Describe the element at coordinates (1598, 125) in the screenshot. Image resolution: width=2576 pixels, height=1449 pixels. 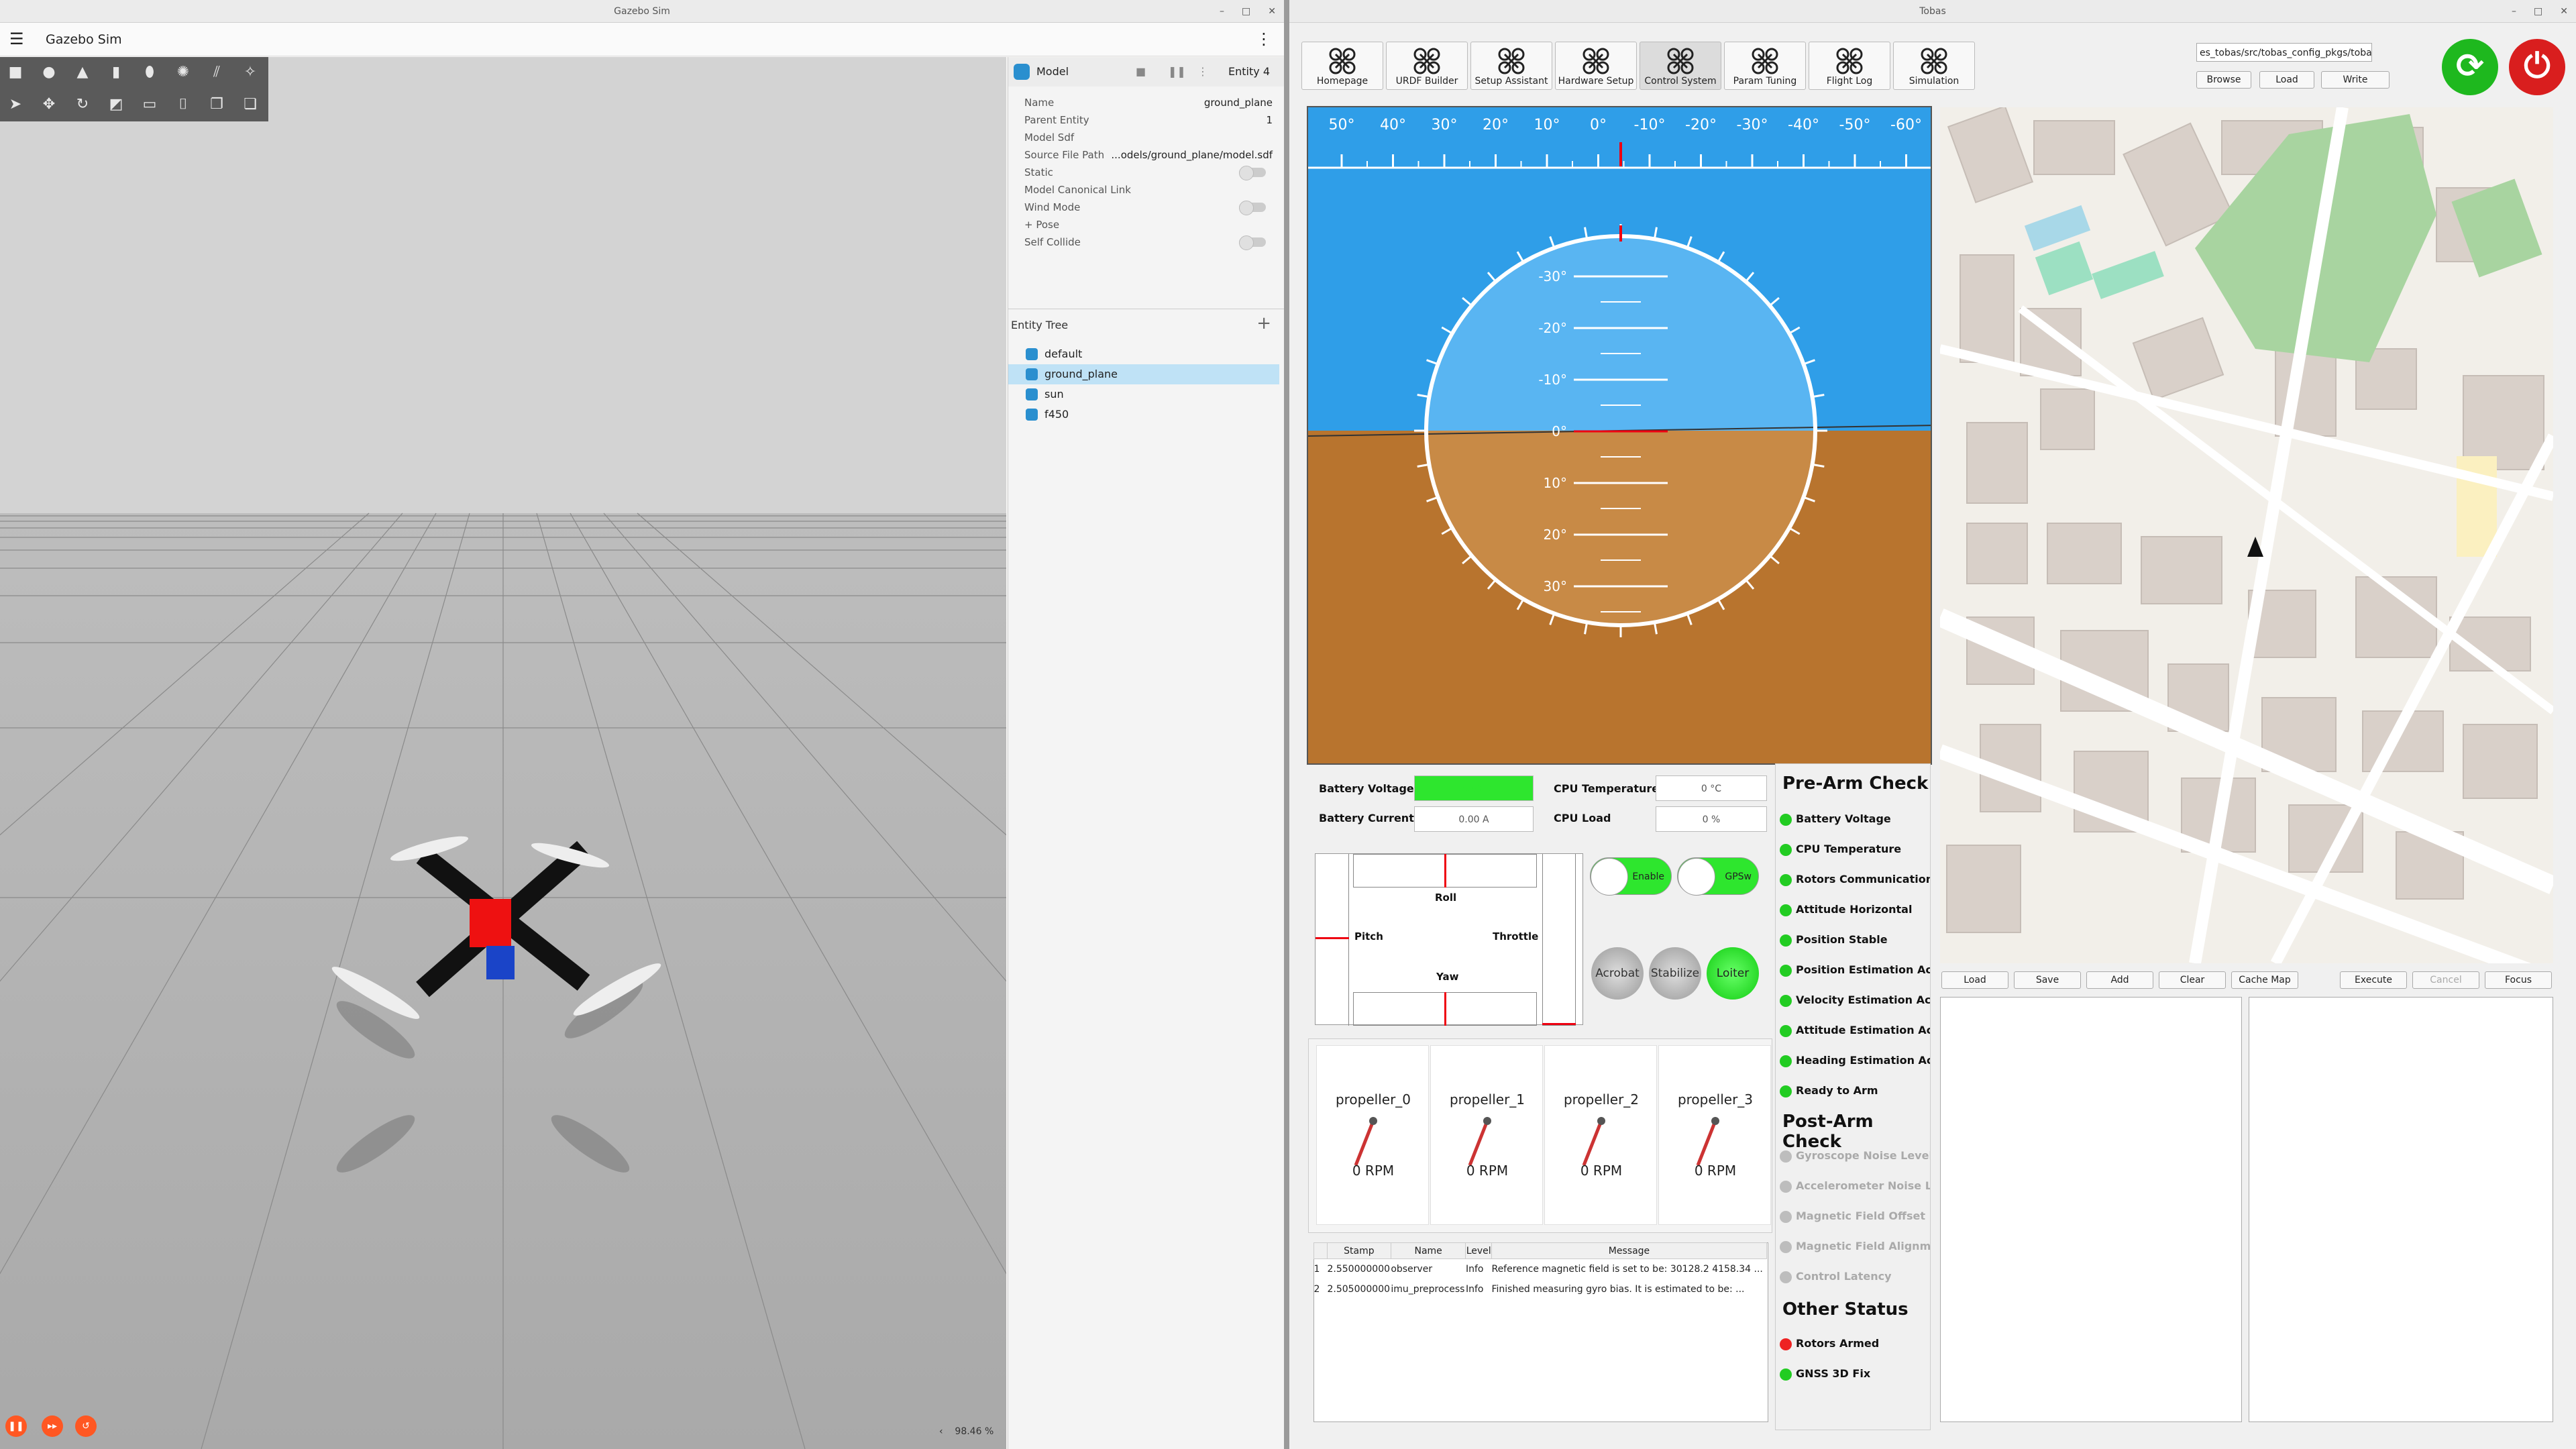
I see `heading-label: 0°` at that location.